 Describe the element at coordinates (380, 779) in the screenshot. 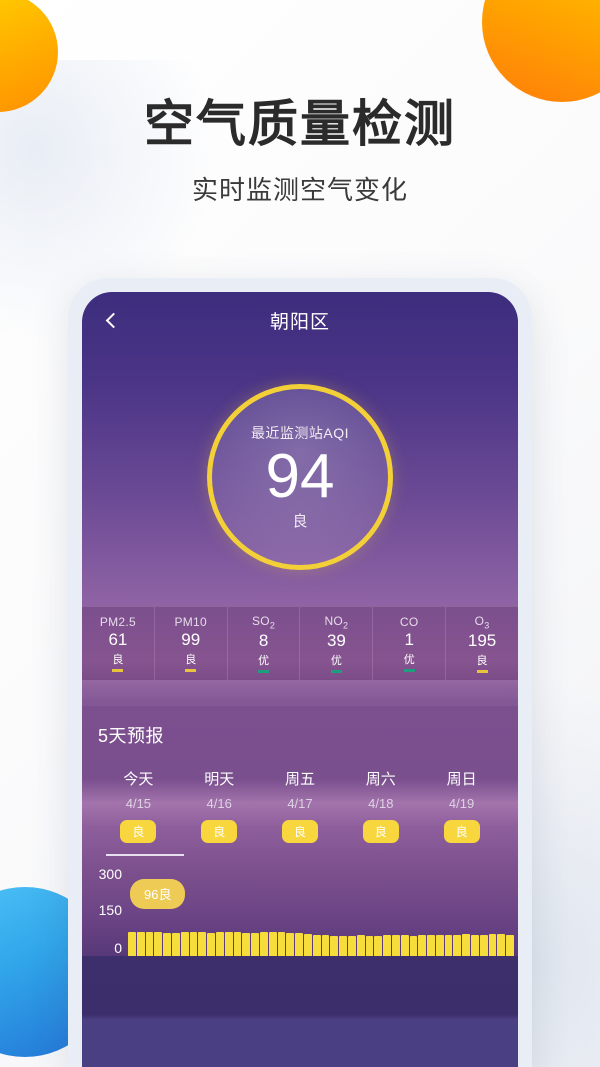

I see `forecast-day-label: 周六` at that location.